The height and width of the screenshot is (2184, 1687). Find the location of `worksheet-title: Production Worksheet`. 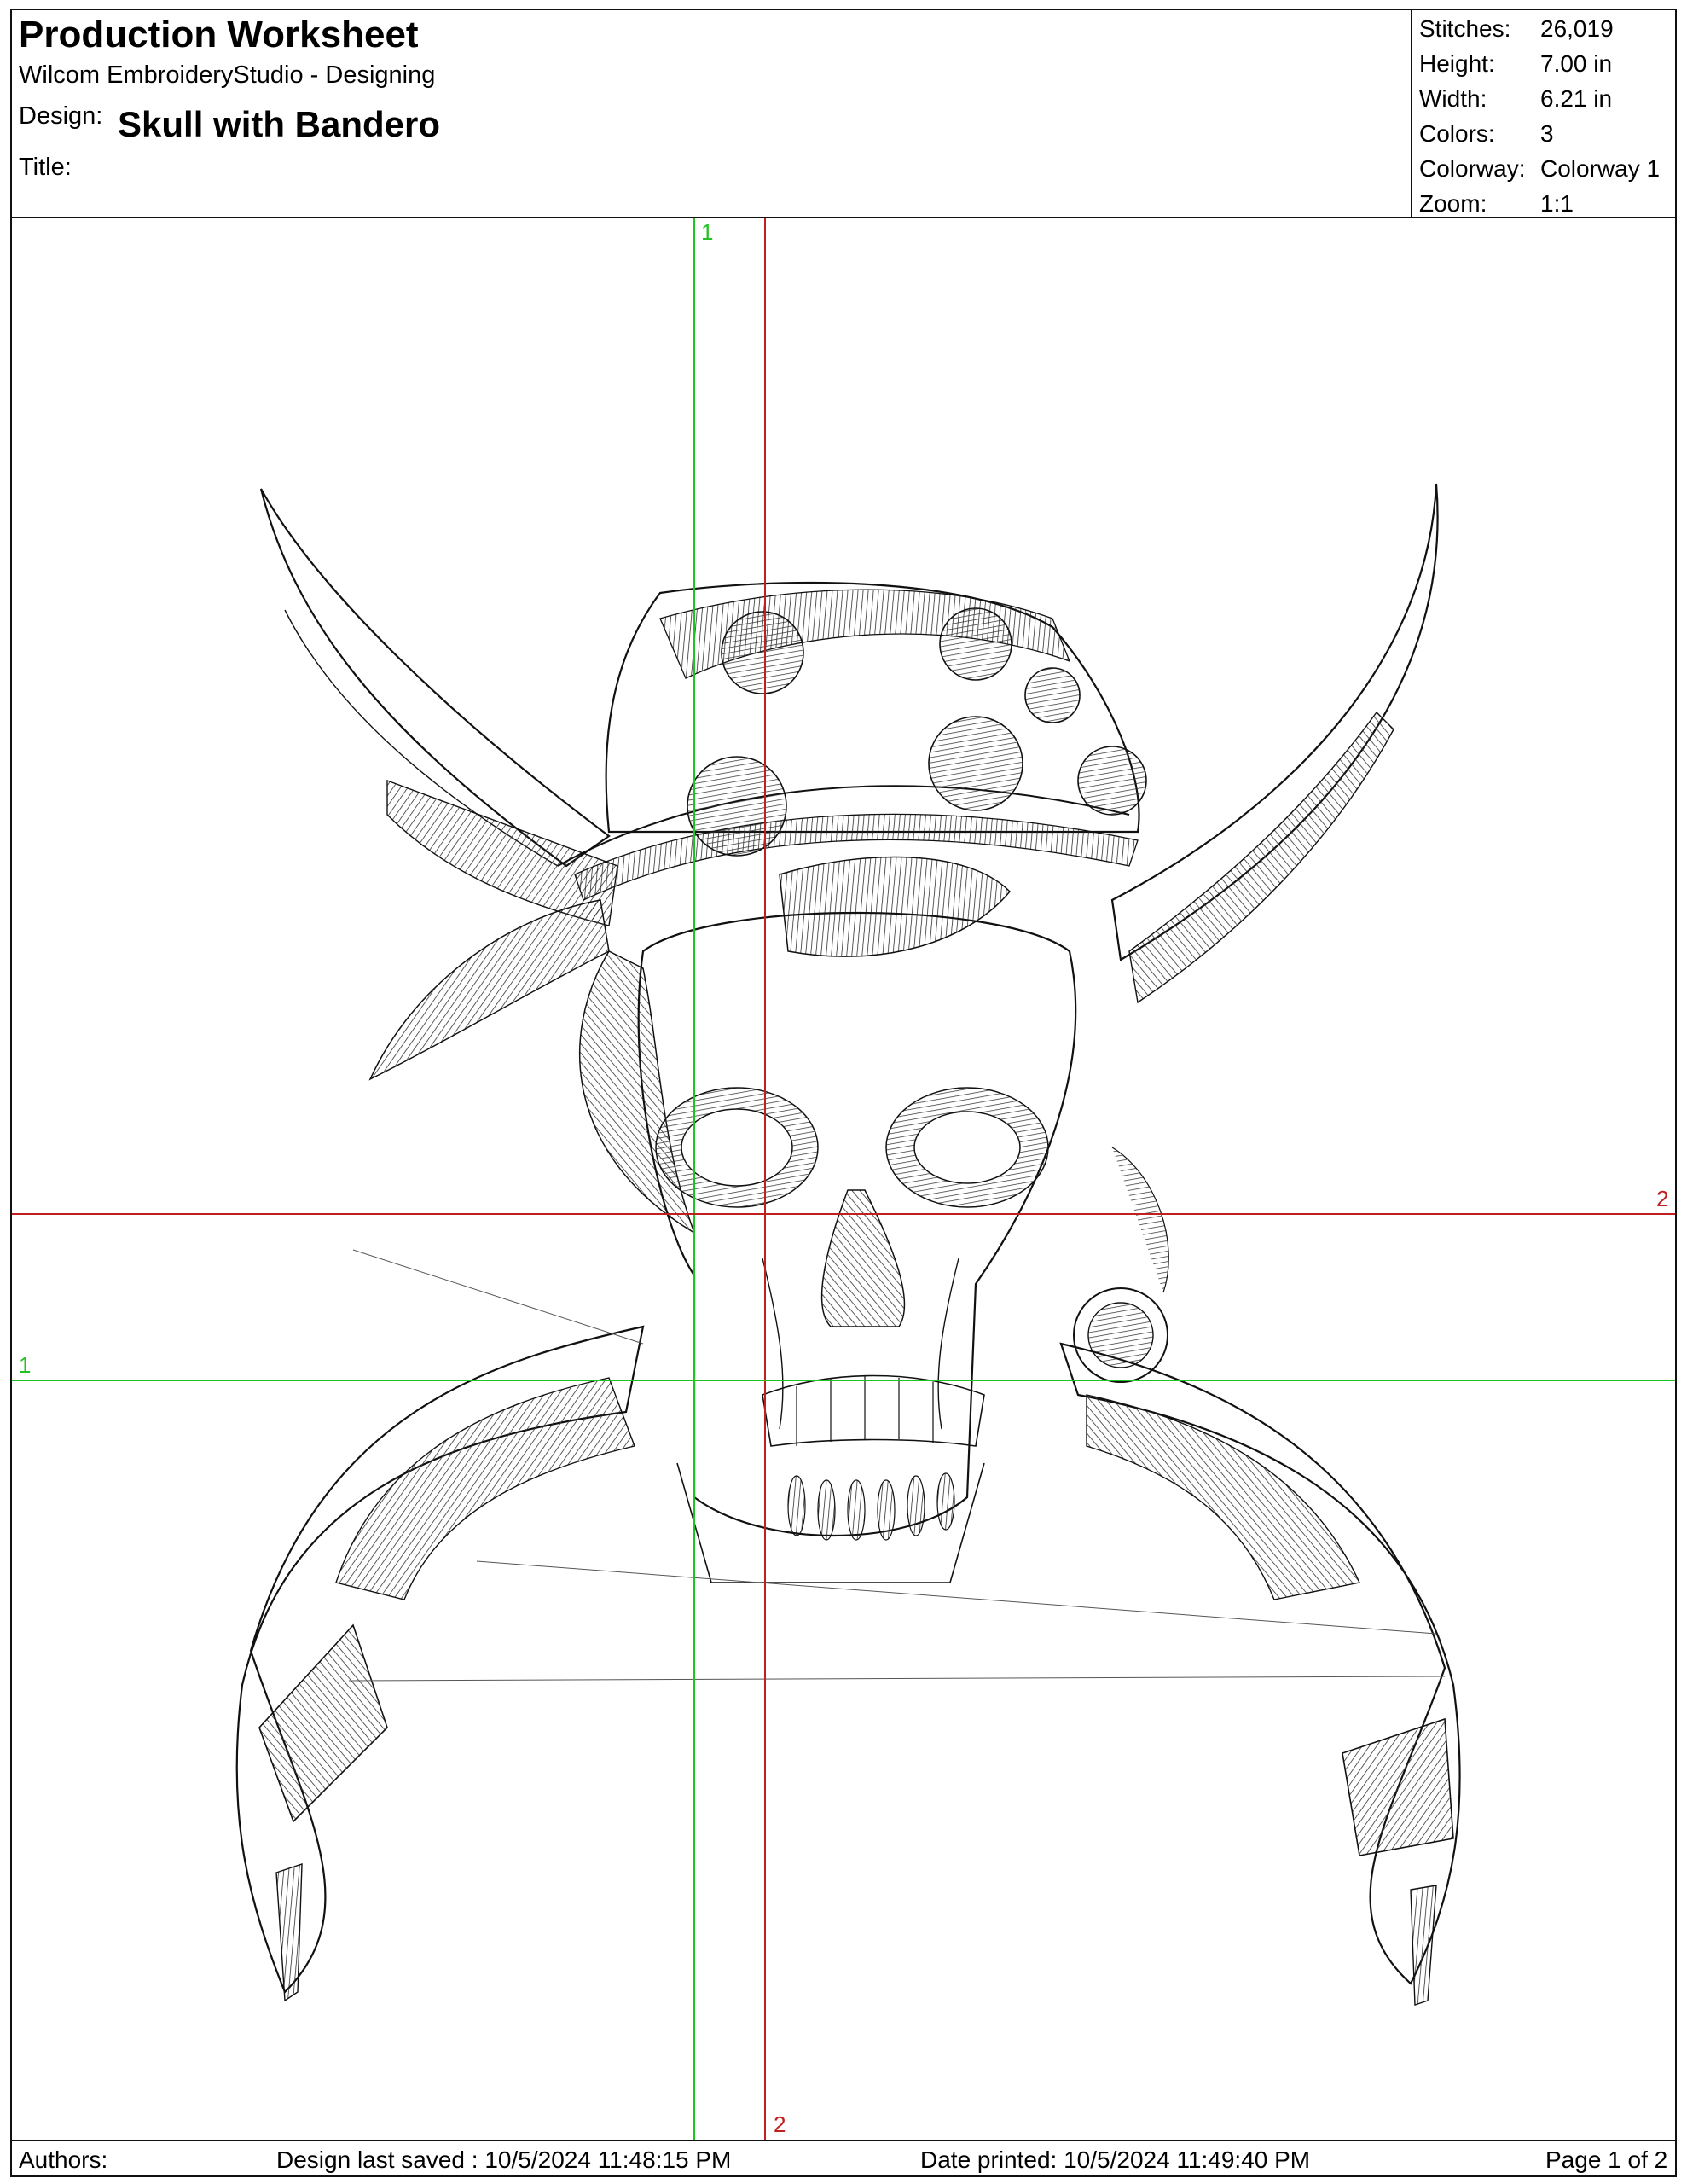

worksheet-title: Production Worksheet is located at coordinates (219, 34).